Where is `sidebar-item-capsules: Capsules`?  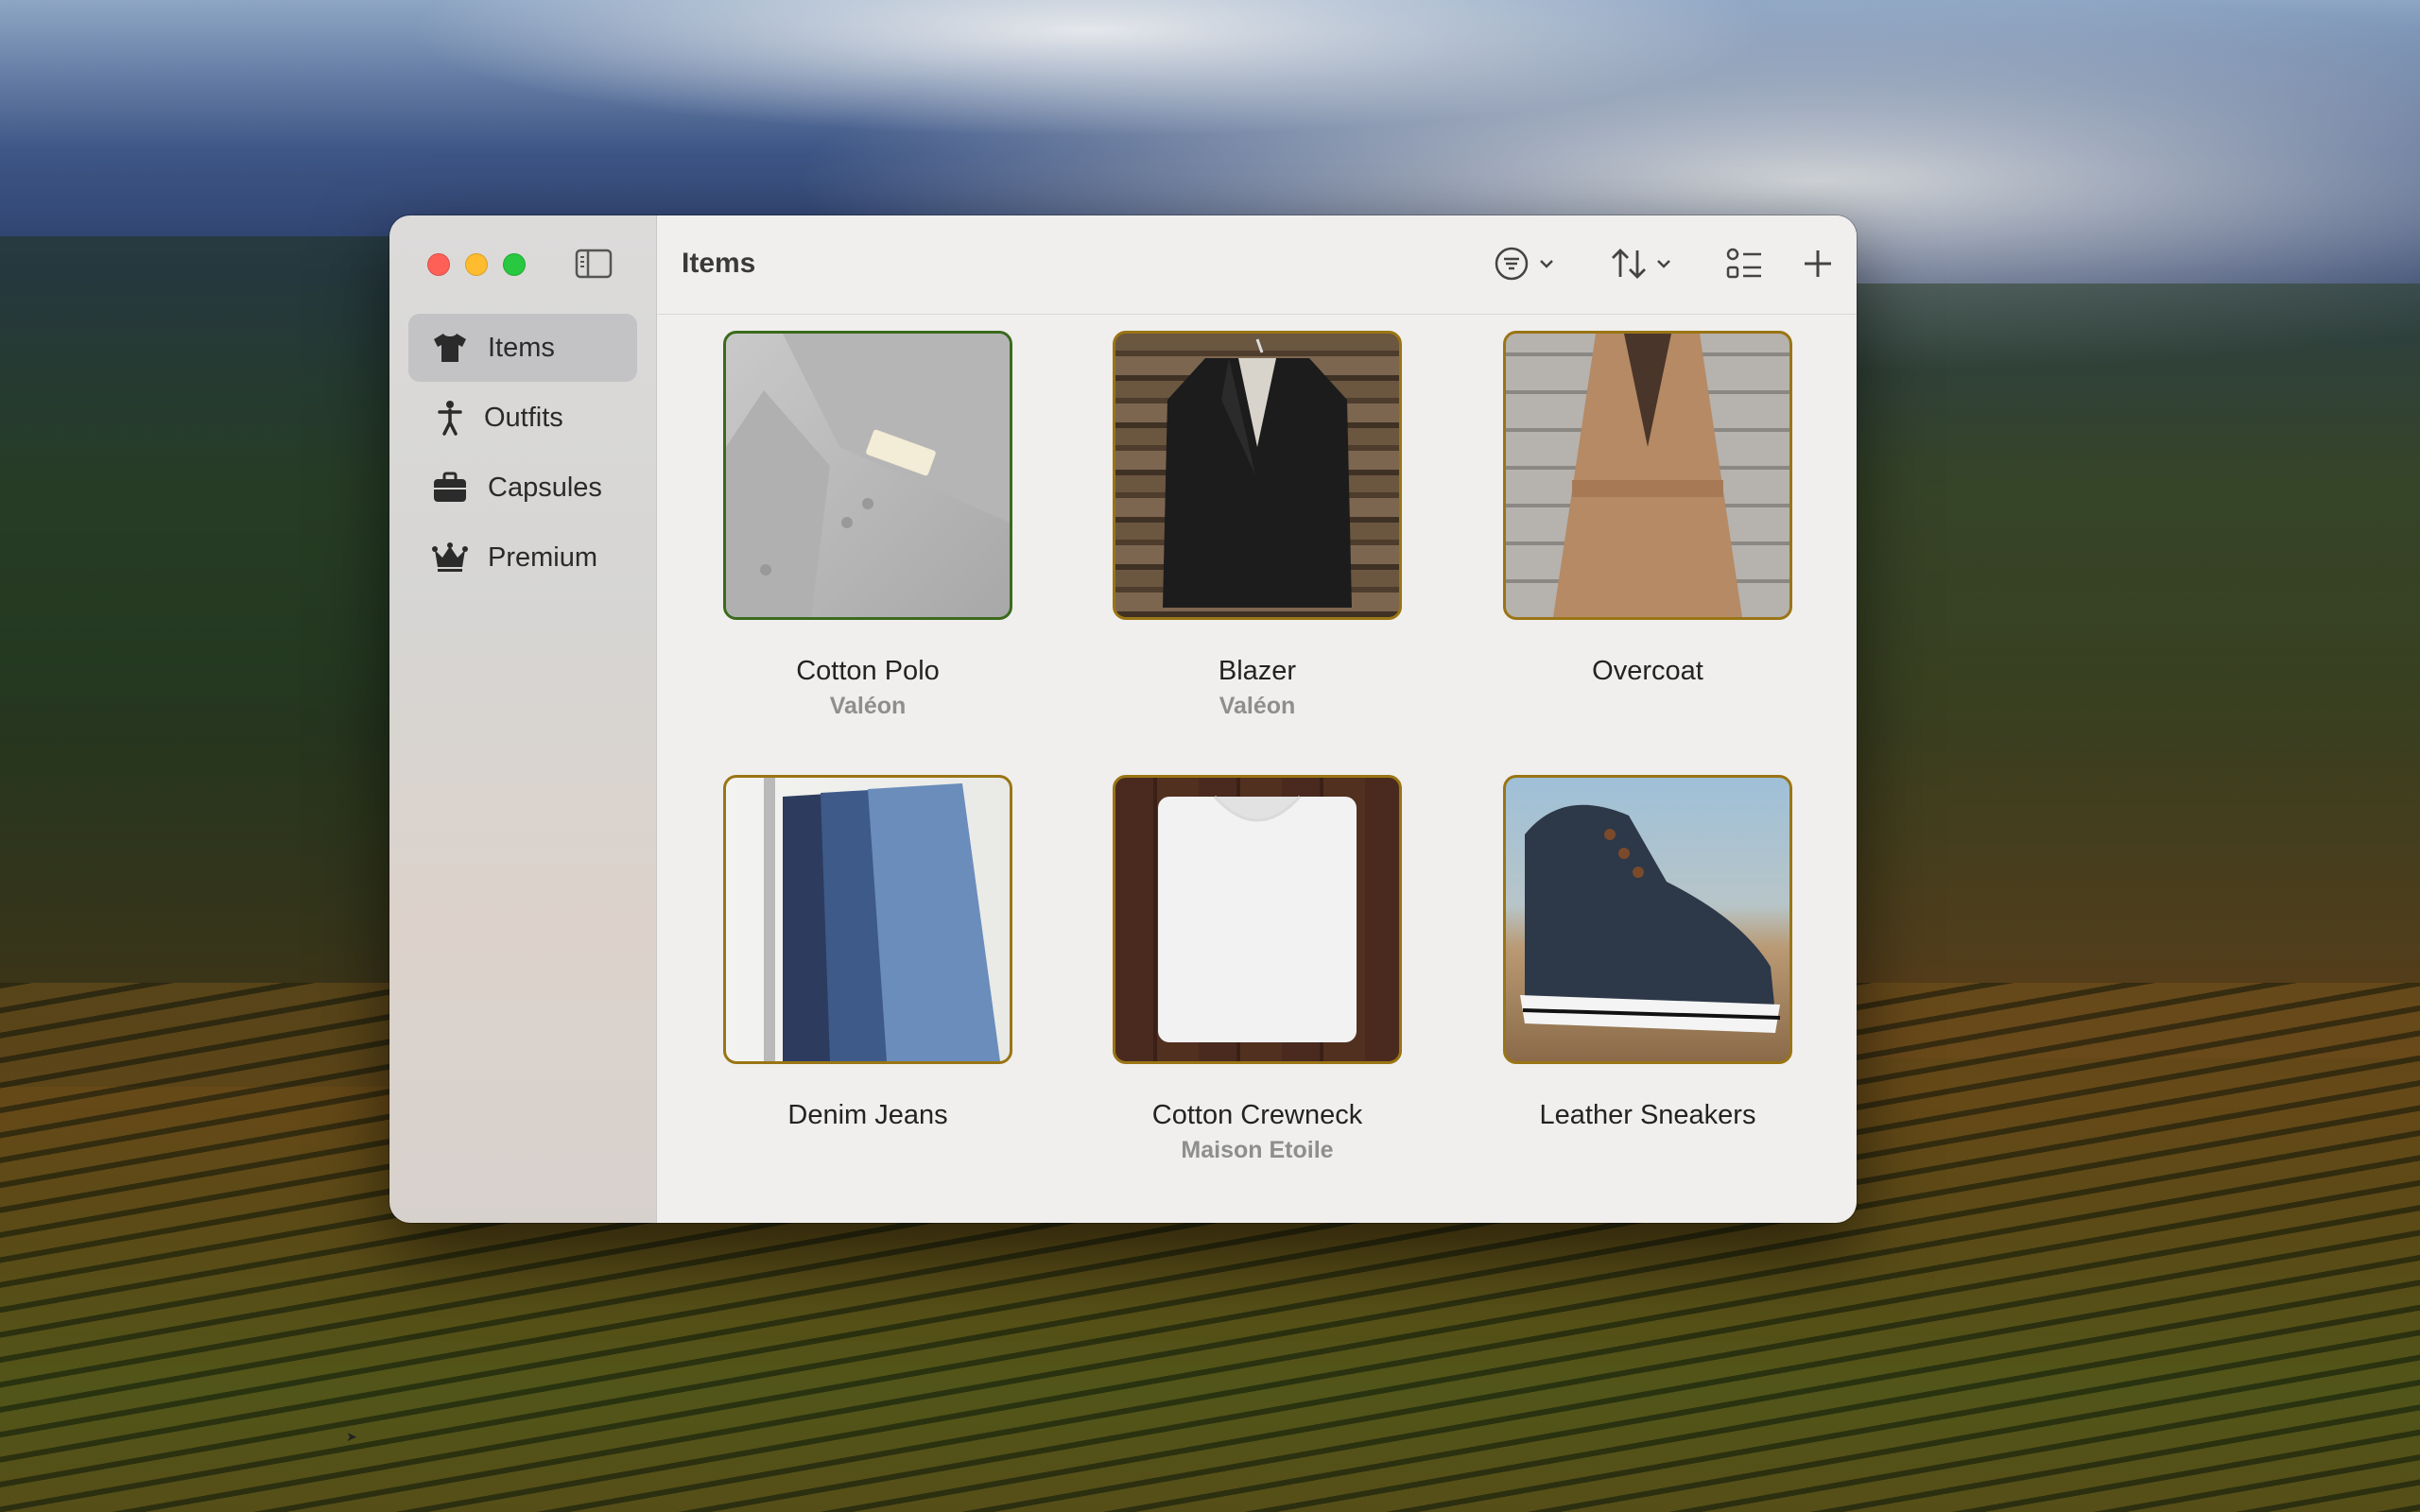 sidebar-item-capsules: Capsules is located at coordinates (522, 488).